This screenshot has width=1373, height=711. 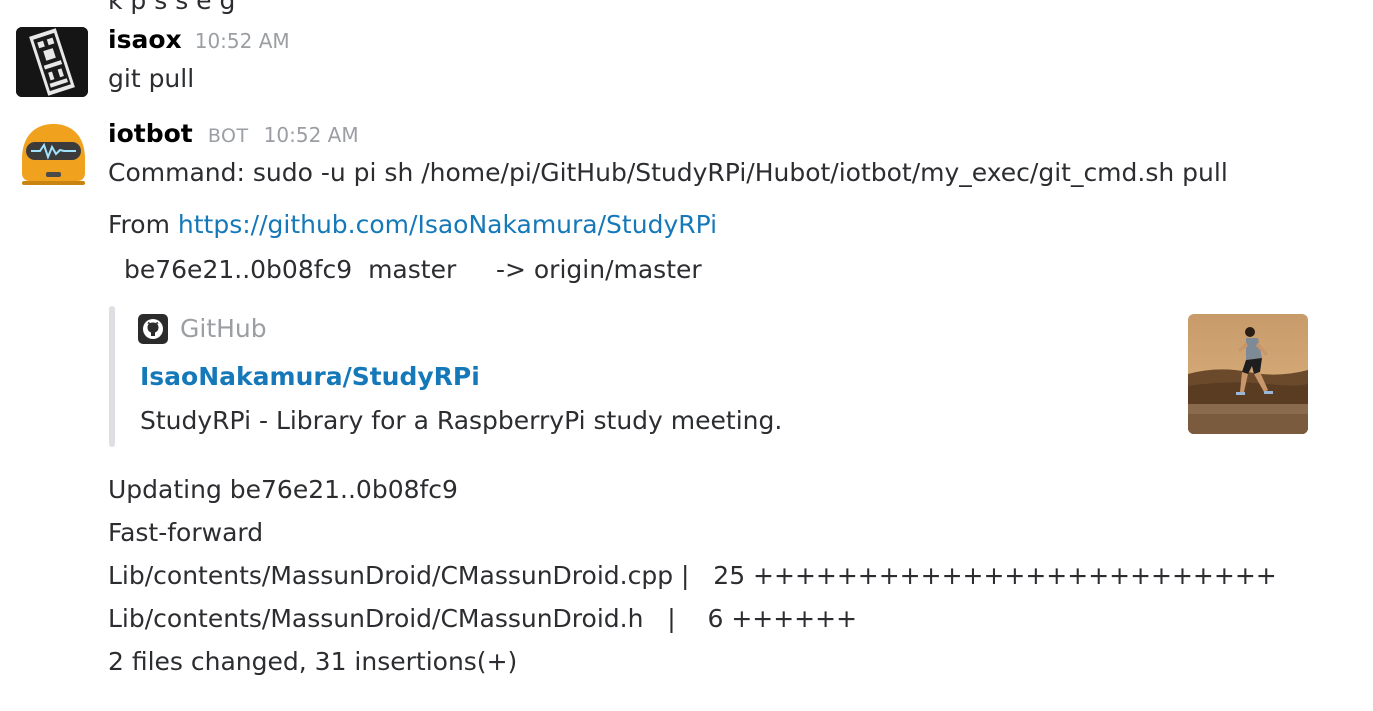 What do you see at coordinates (223, 328) in the screenshot?
I see `attachment-service-name: GitHub` at bounding box center [223, 328].